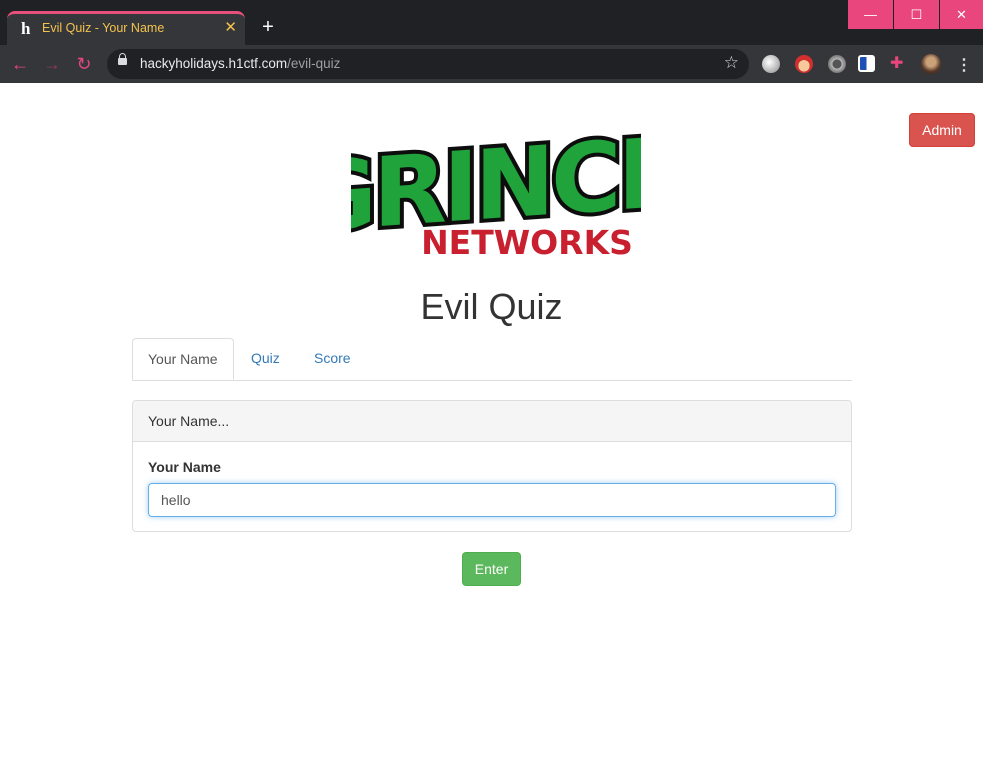 The width and height of the screenshot is (983, 758). I want to click on page-title: Evil Quiz, so click(491, 306).